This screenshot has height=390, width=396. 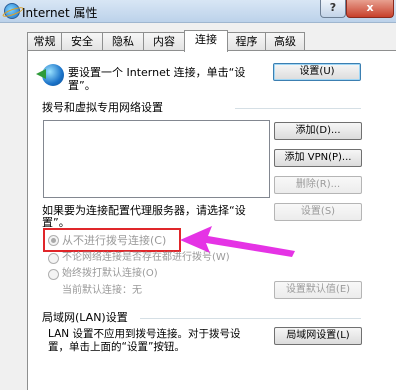 What do you see at coordinates (144, 334) in the screenshot?
I see `lan-text-line1: LAN 设置不应用到拨号连接。对于拨号设` at bounding box center [144, 334].